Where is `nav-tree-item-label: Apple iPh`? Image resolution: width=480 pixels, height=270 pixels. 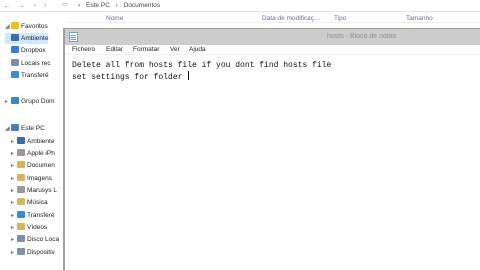
nav-tree-item-label: Apple iPh is located at coordinates (41, 153).